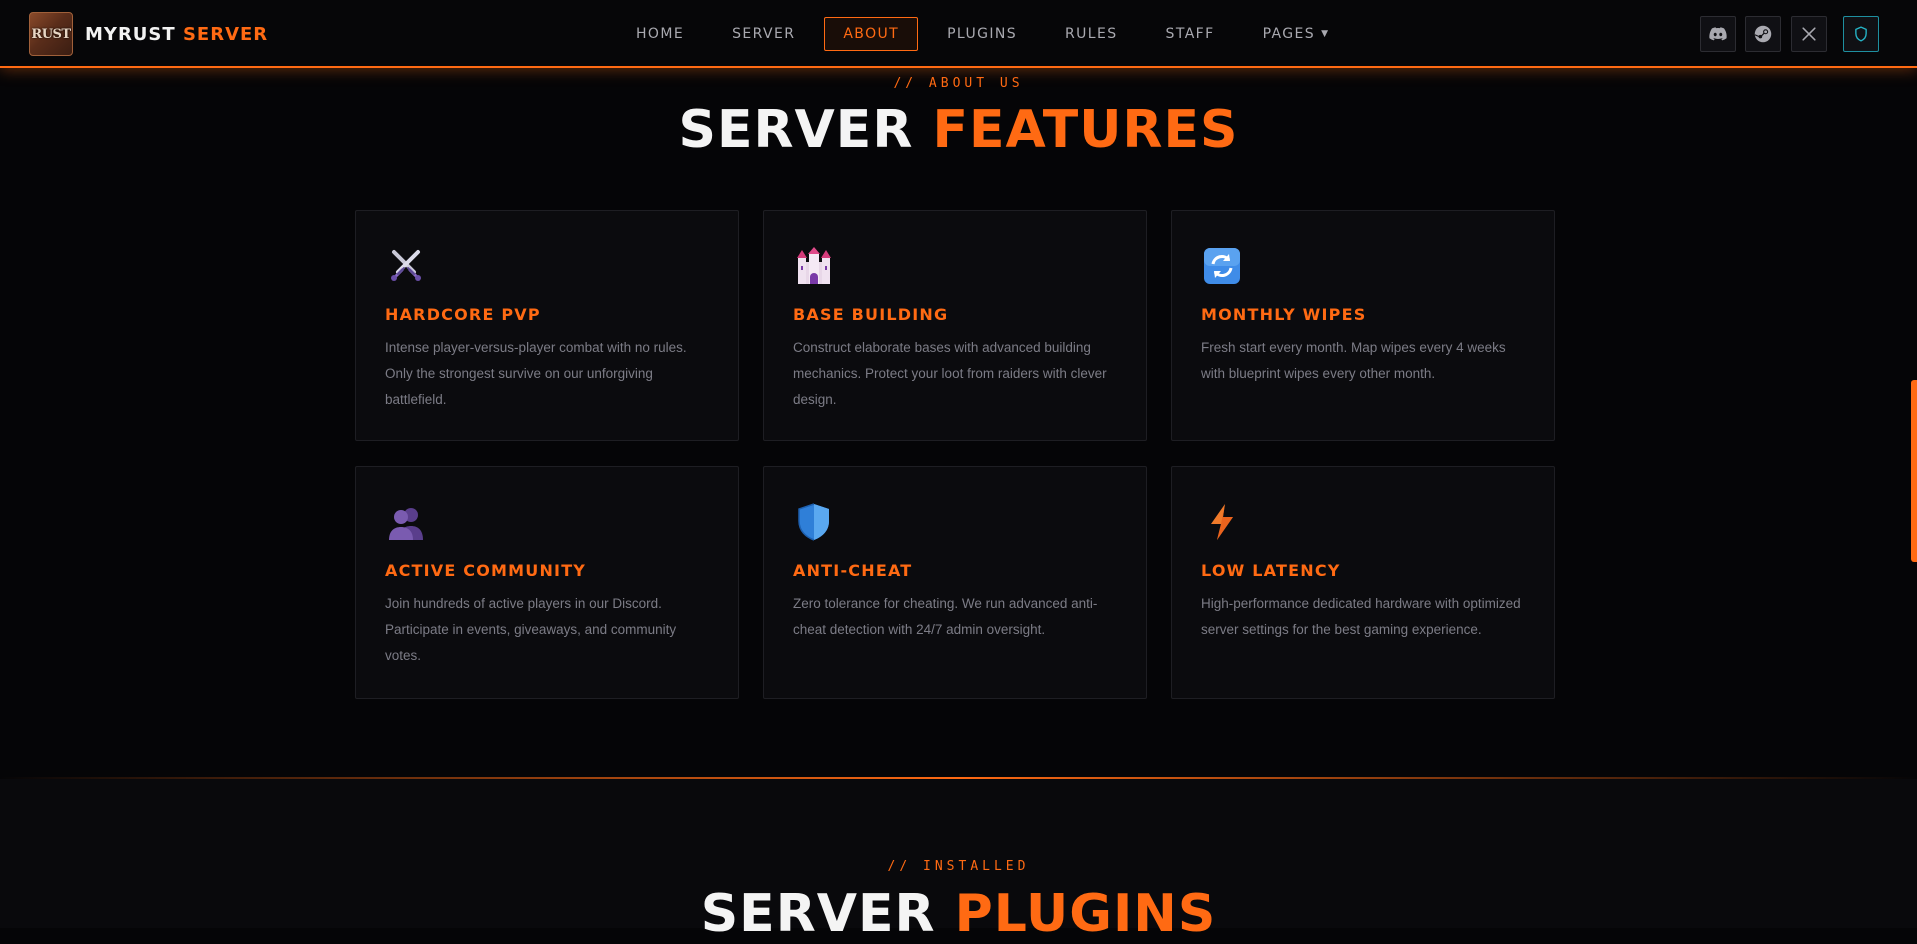  I want to click on brand-name: MYRUST SERVER, so click(176, 34).